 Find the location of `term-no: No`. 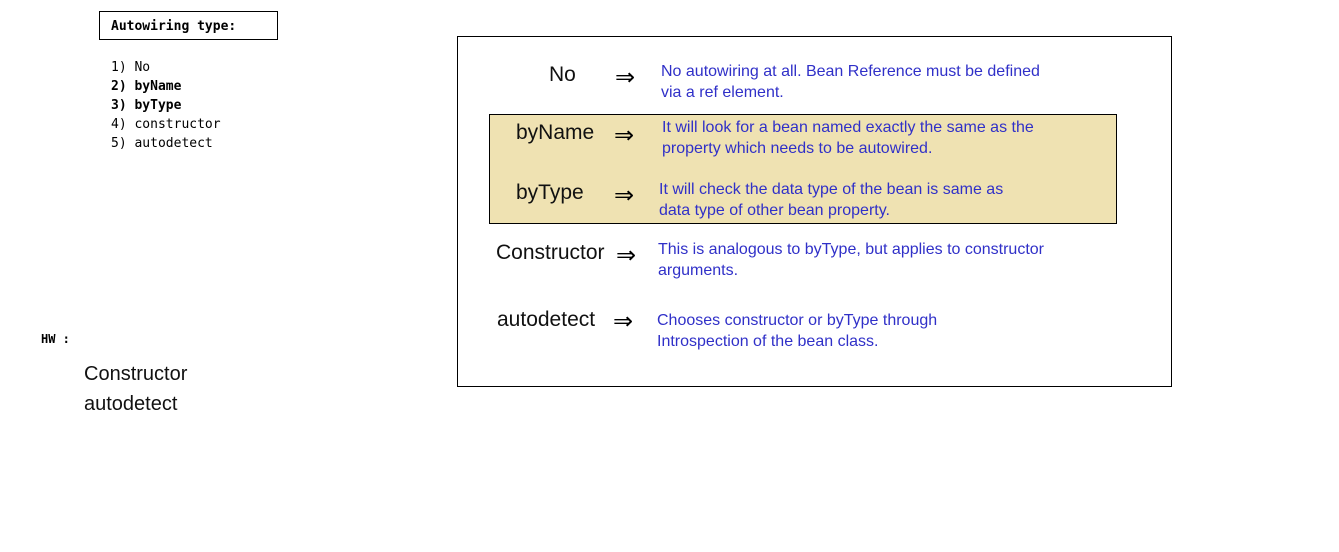

term-no: No is located at coordinates (562, 74).